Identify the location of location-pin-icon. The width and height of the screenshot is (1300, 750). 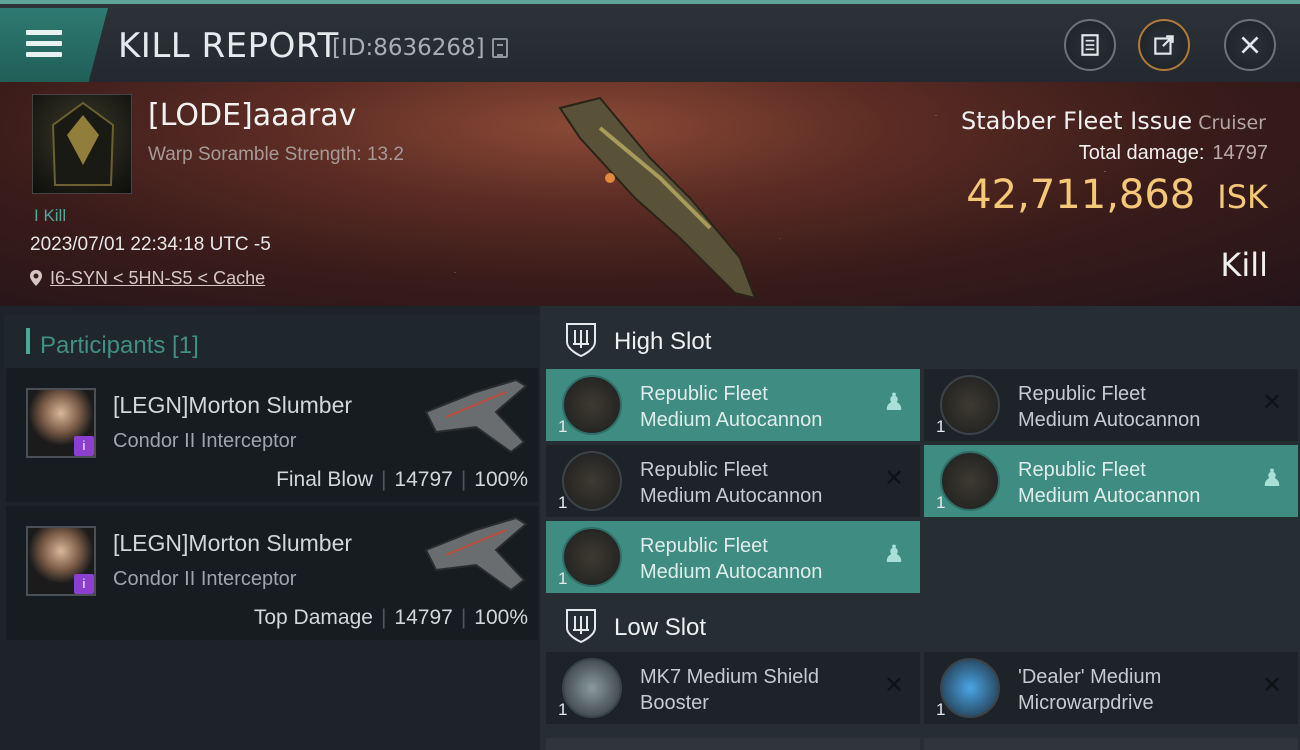
(36, 278).